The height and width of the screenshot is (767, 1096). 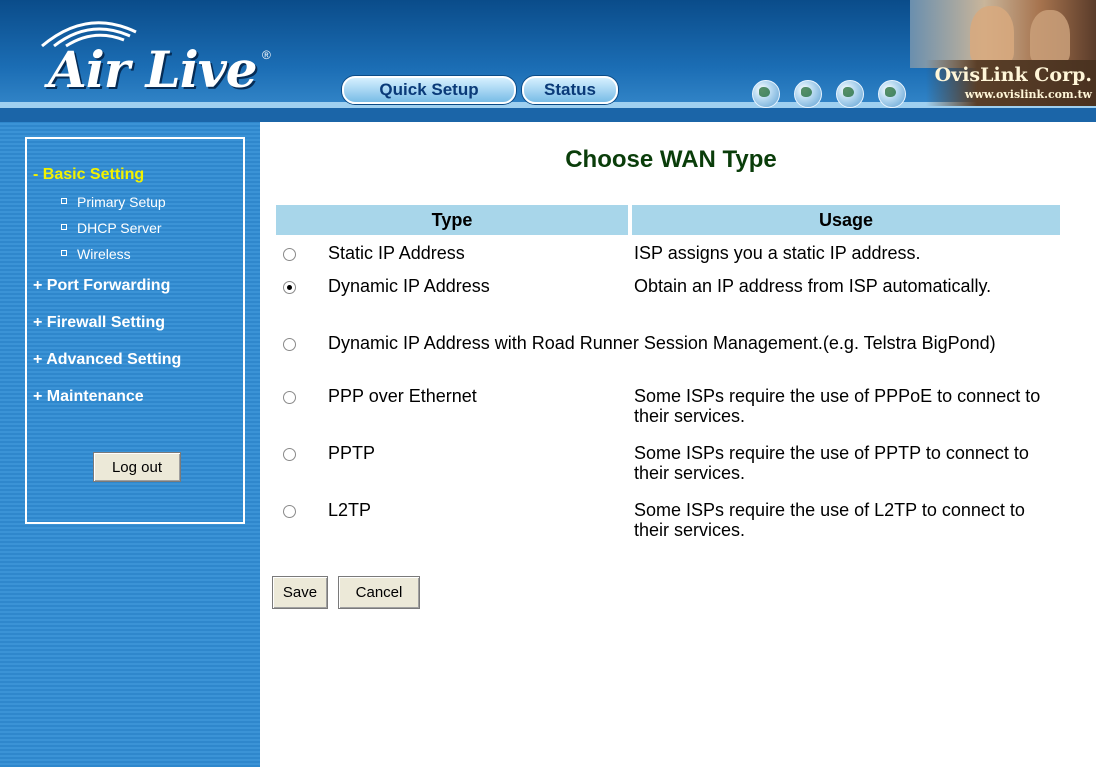 I want to click on logo-text: Air Live, so click(x=153, y=69).